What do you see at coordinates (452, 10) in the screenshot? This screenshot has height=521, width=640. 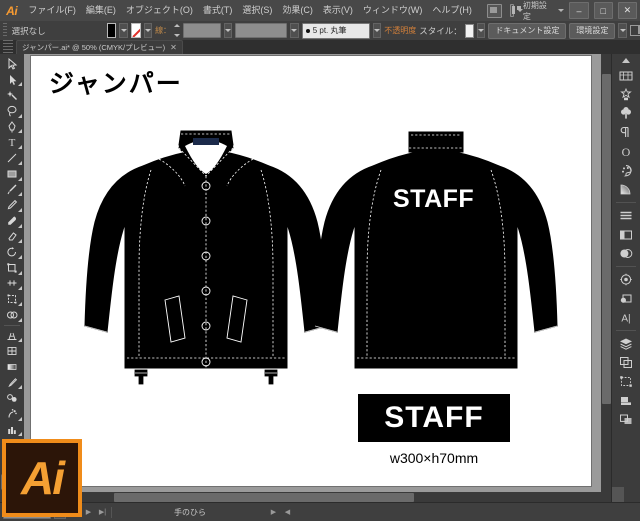 I see `menu-help: ヘルプ(H)` at bounding box center [452, 10].